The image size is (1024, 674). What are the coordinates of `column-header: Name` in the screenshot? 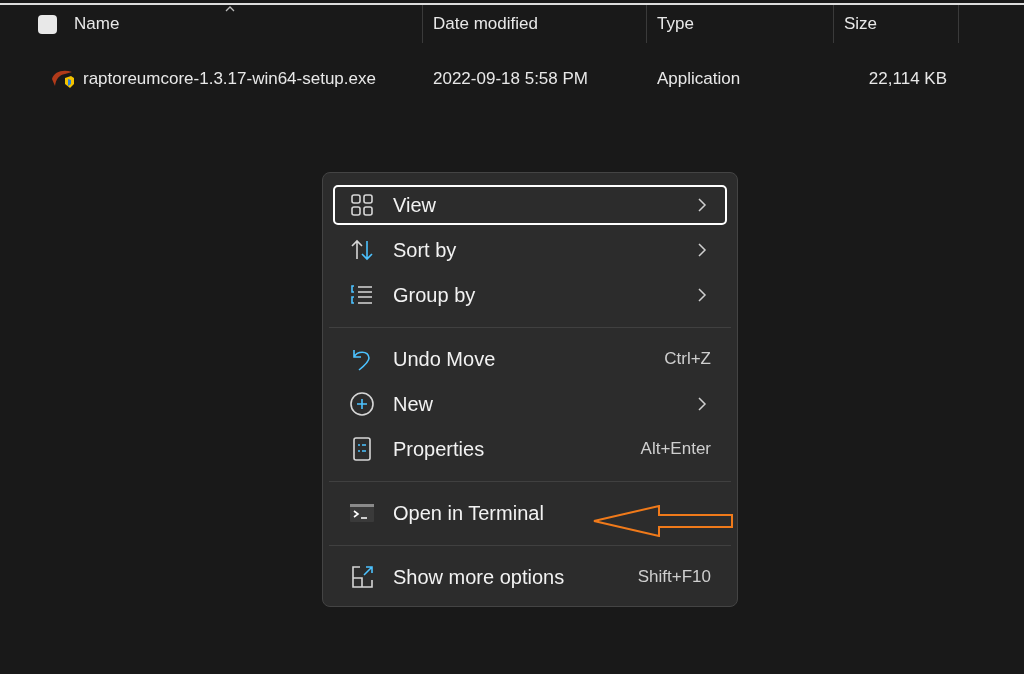 It's located at (97, 24).